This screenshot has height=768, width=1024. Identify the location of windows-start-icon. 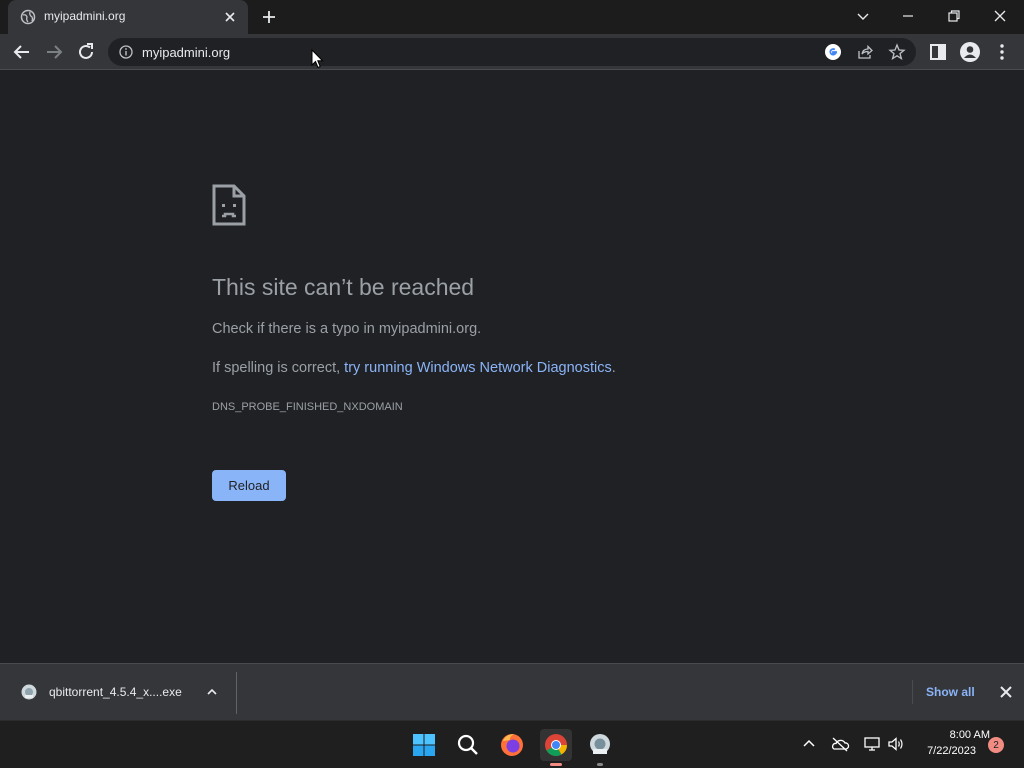
(424, 745).